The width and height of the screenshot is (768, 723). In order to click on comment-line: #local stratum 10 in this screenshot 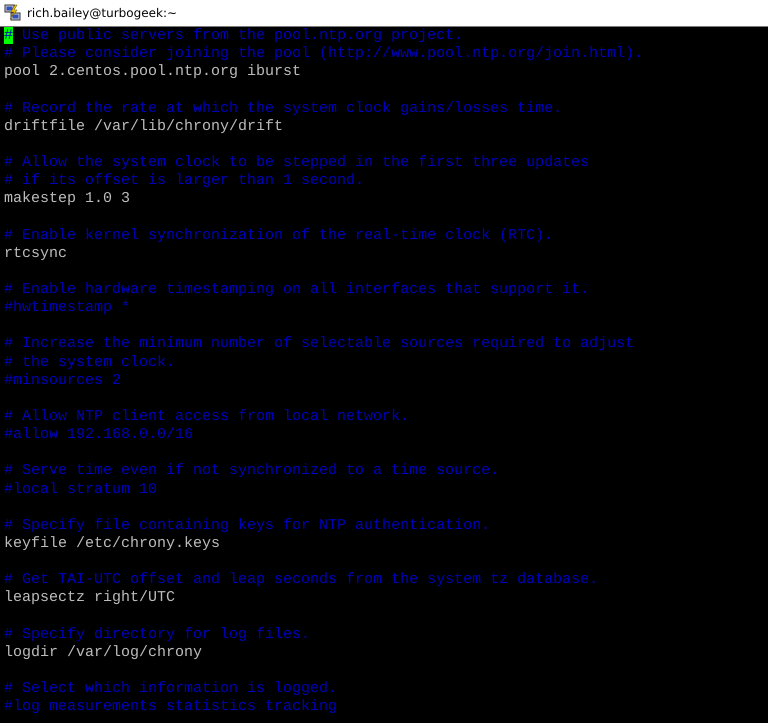, I will do `click(81, 489)`.